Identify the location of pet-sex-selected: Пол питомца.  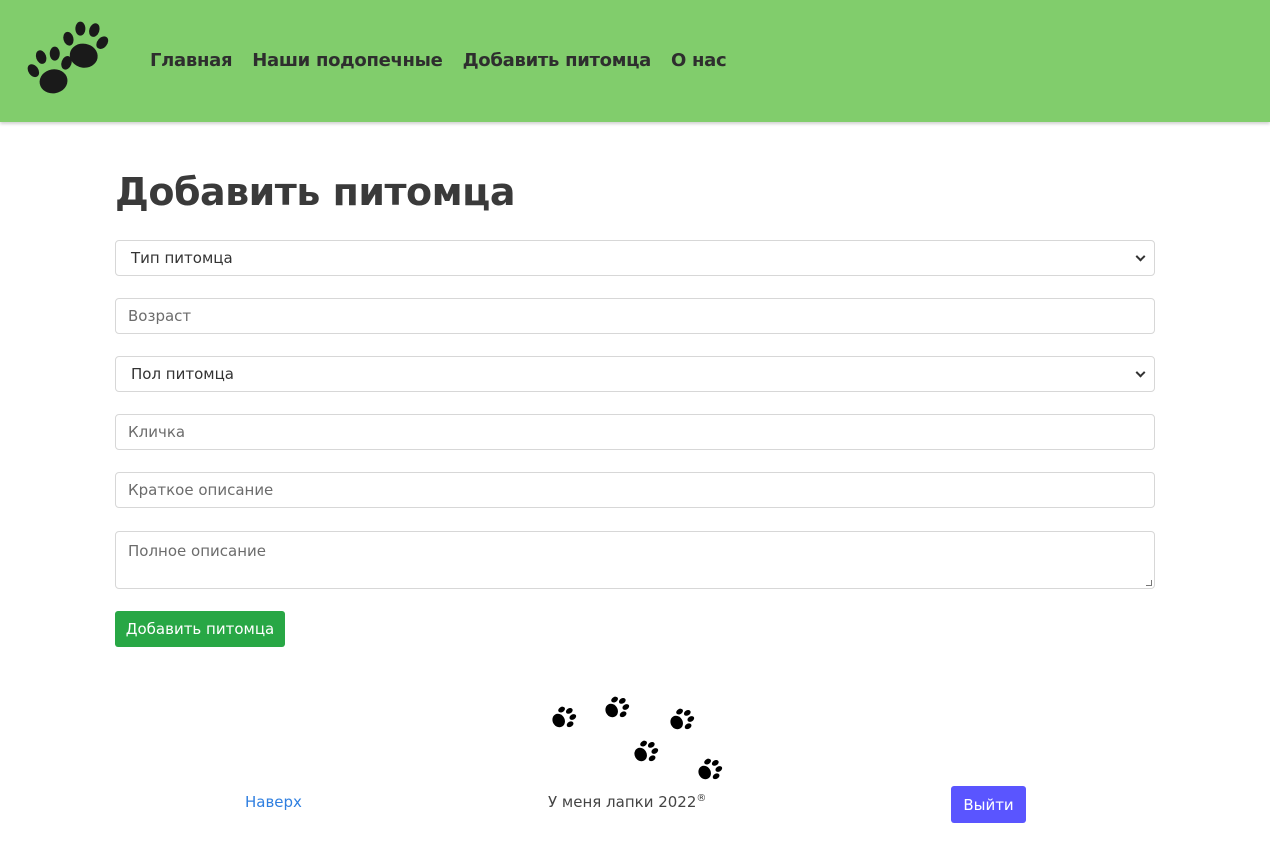
(183, 374).